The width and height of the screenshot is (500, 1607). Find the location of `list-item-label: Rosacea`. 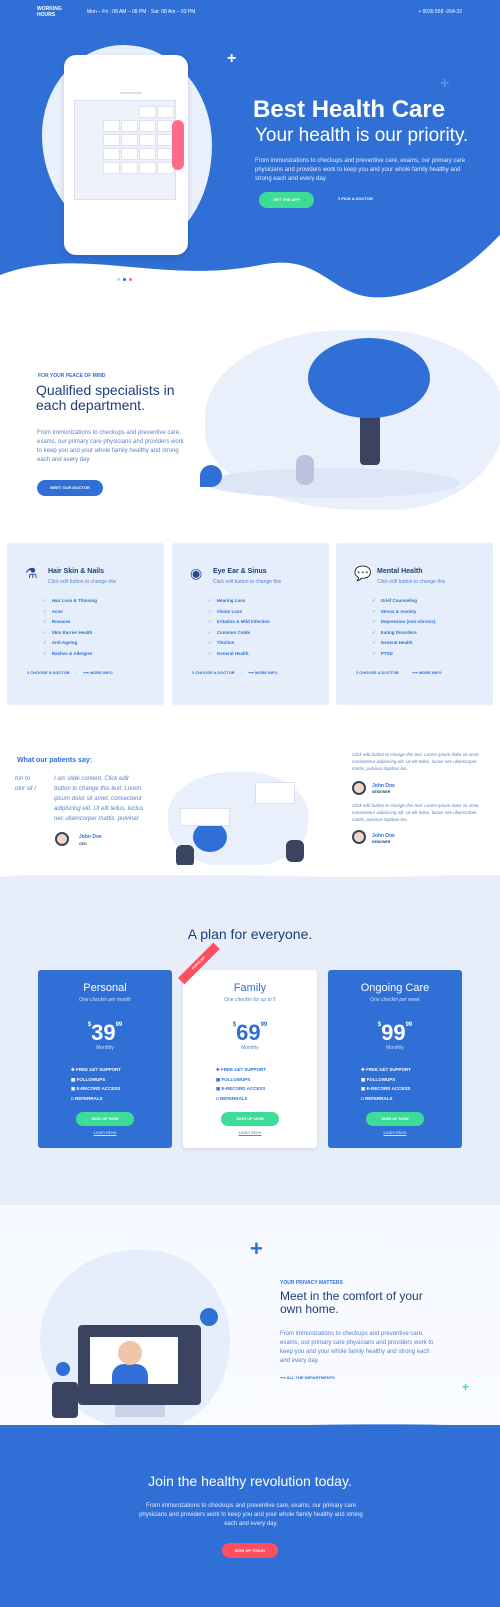

list-item-label: Rosacea is located at coordinates (61, 621).